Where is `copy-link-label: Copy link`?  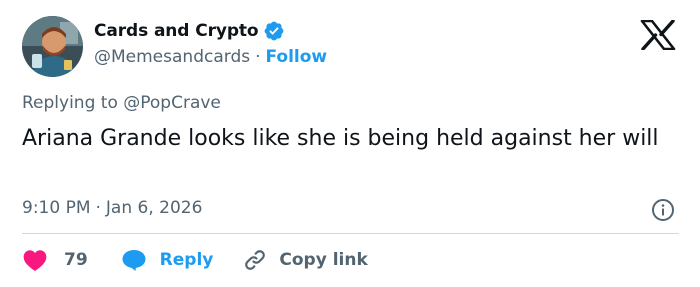 copy-link-label: Copy link is located at coordinates (323, 260).